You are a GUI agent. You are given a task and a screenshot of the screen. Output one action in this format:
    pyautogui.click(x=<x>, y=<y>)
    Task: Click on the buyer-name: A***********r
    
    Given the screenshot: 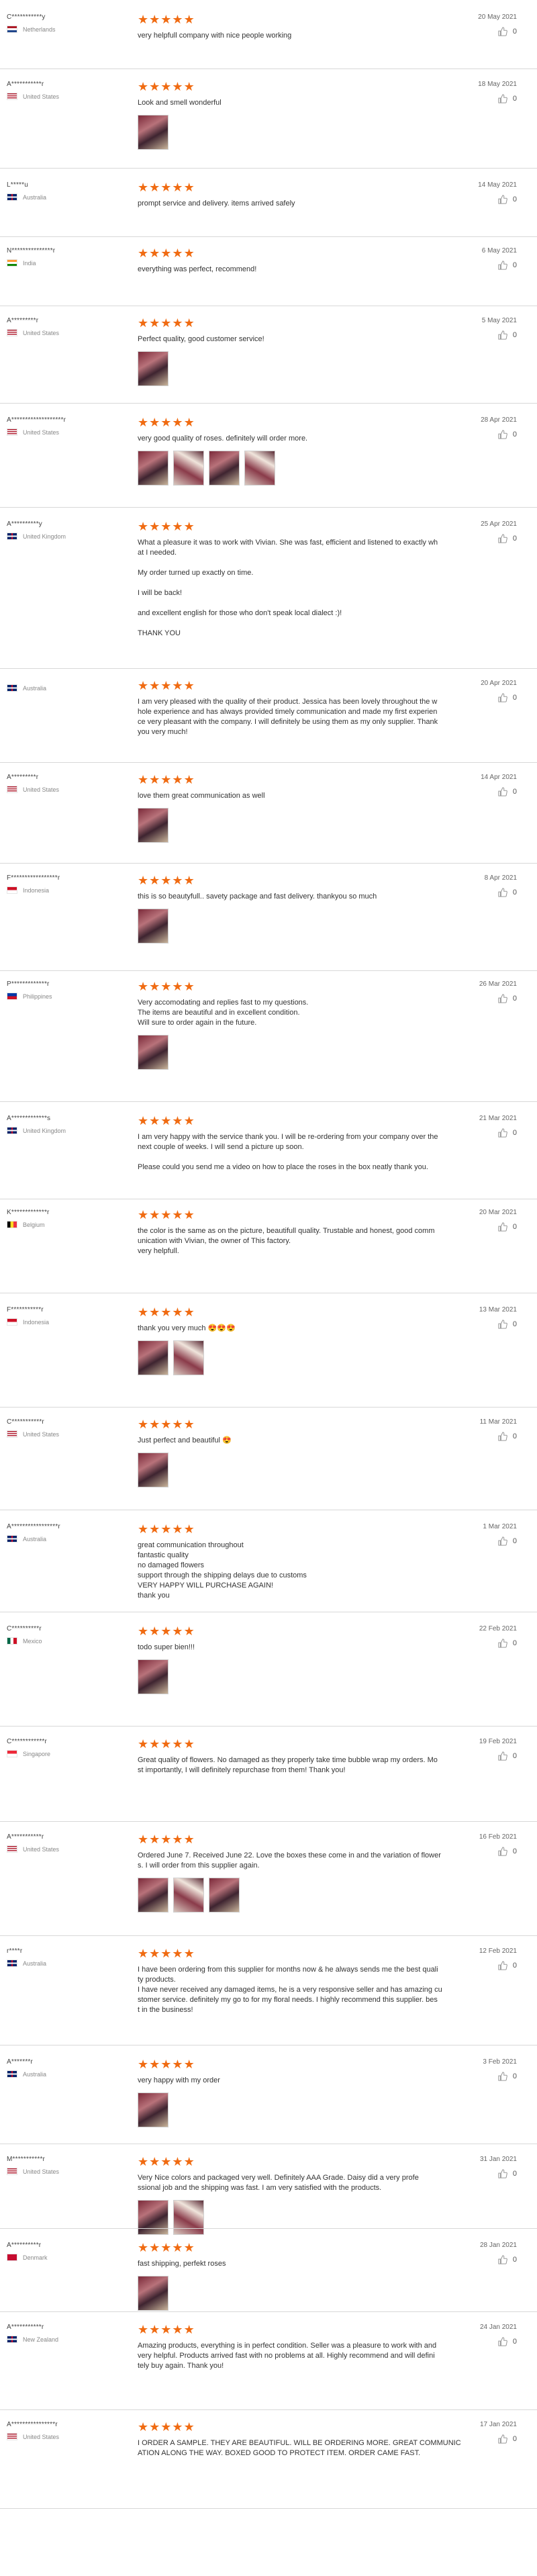 What is the action you would take?
    pyautogui.click(x=25, y=2327)
    